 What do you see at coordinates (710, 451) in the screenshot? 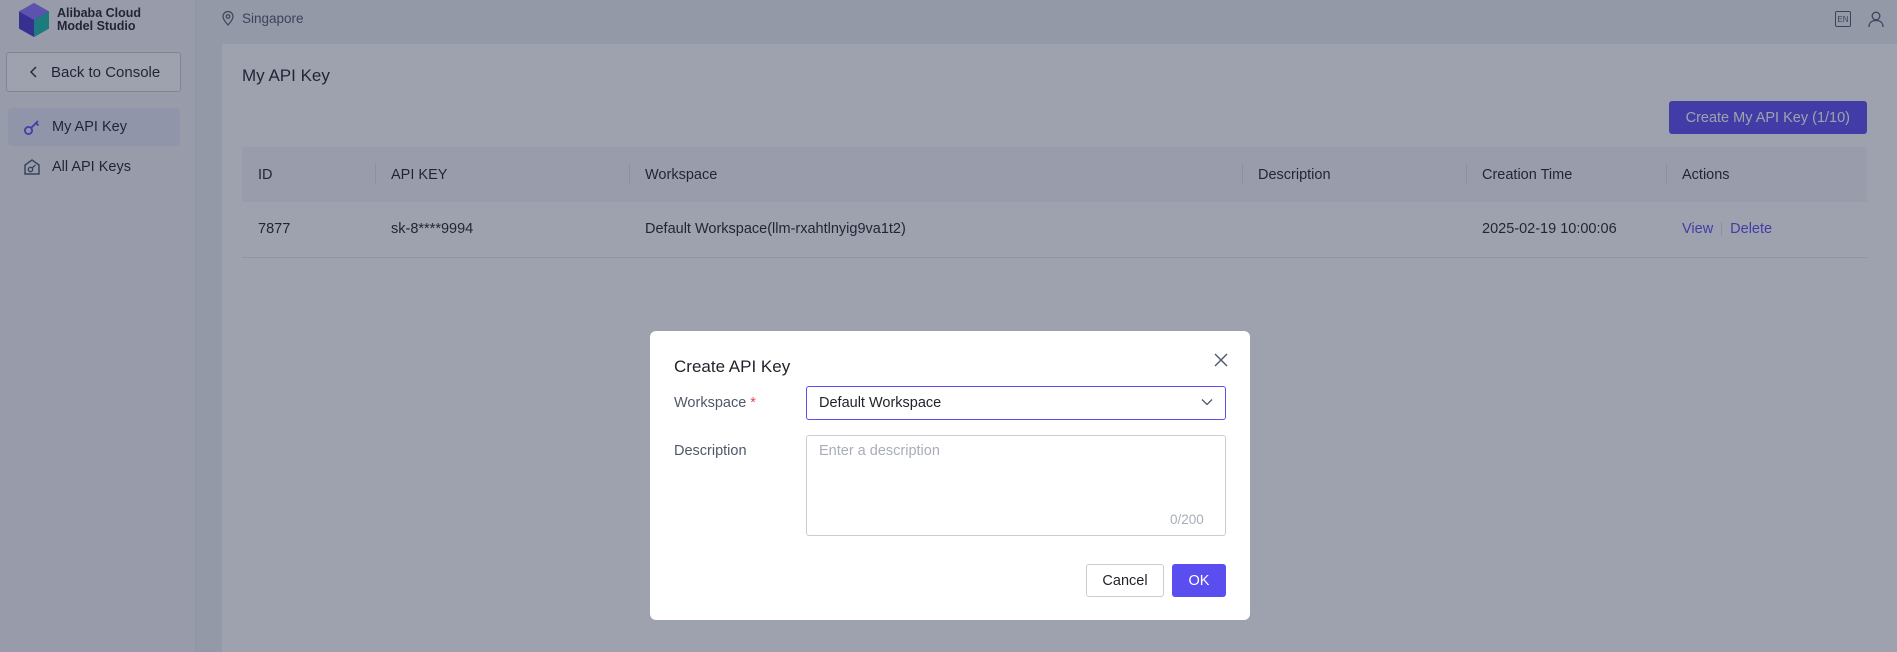
I see `description-field-label: Description` at bounding box center [710, 451].